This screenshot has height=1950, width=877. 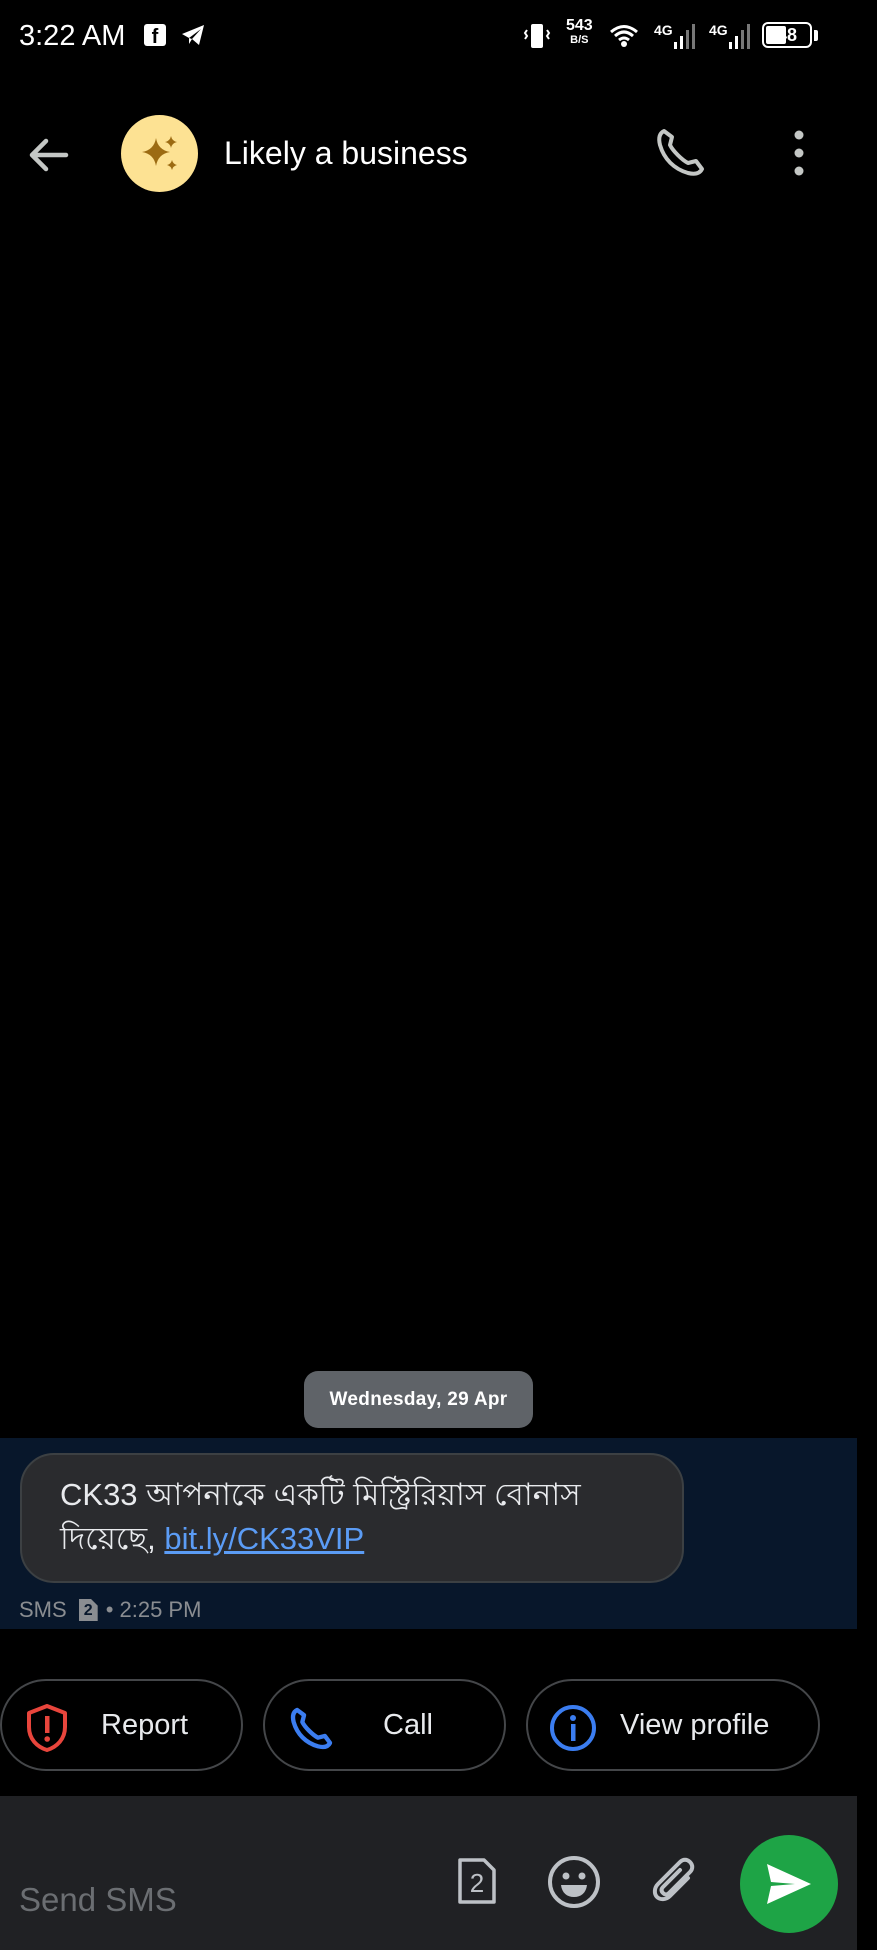 What do you see at coordinates (155, 35) in the screenshot?
I see `facebook-icon: f` at bounding box center [155, 35].